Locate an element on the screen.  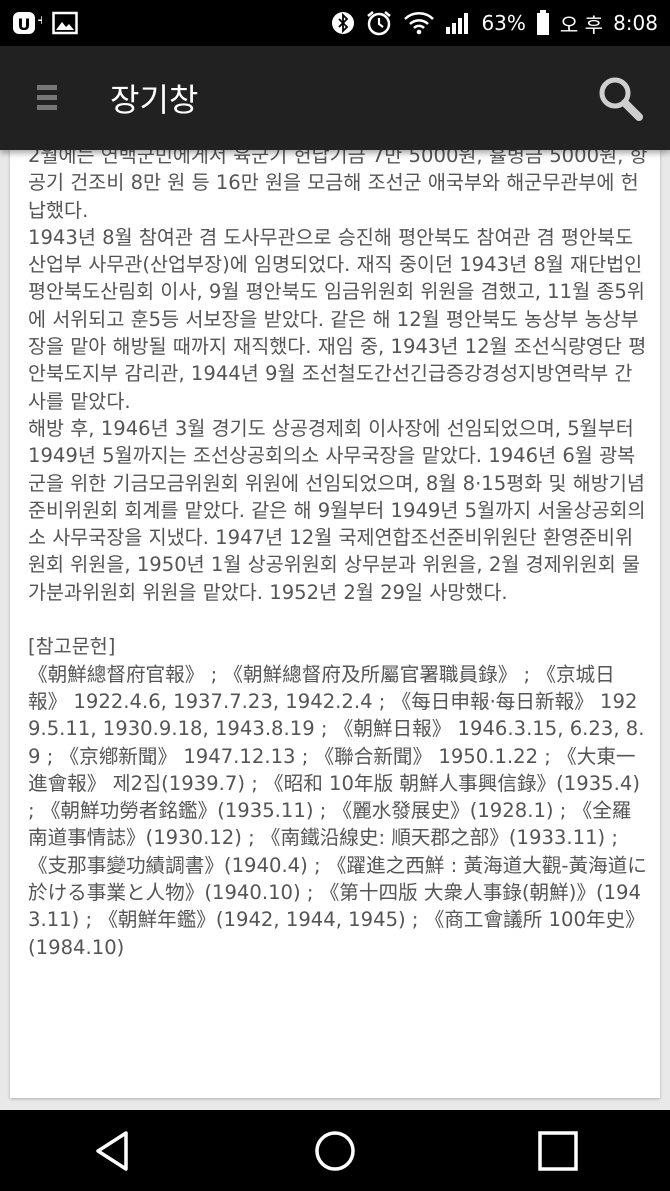
bluetooth-icon is located at coordinates (343, 23).